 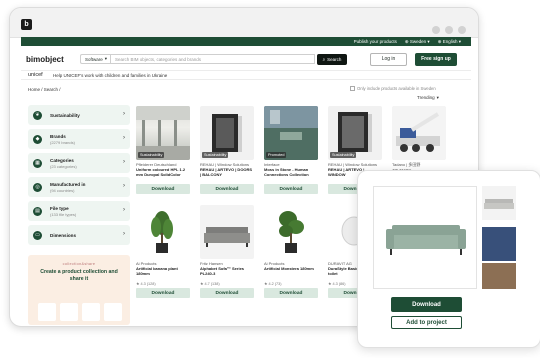 I want to click on filter-brands: ◆ Brands (2279 brands) ›, so click(x=79, y=139).